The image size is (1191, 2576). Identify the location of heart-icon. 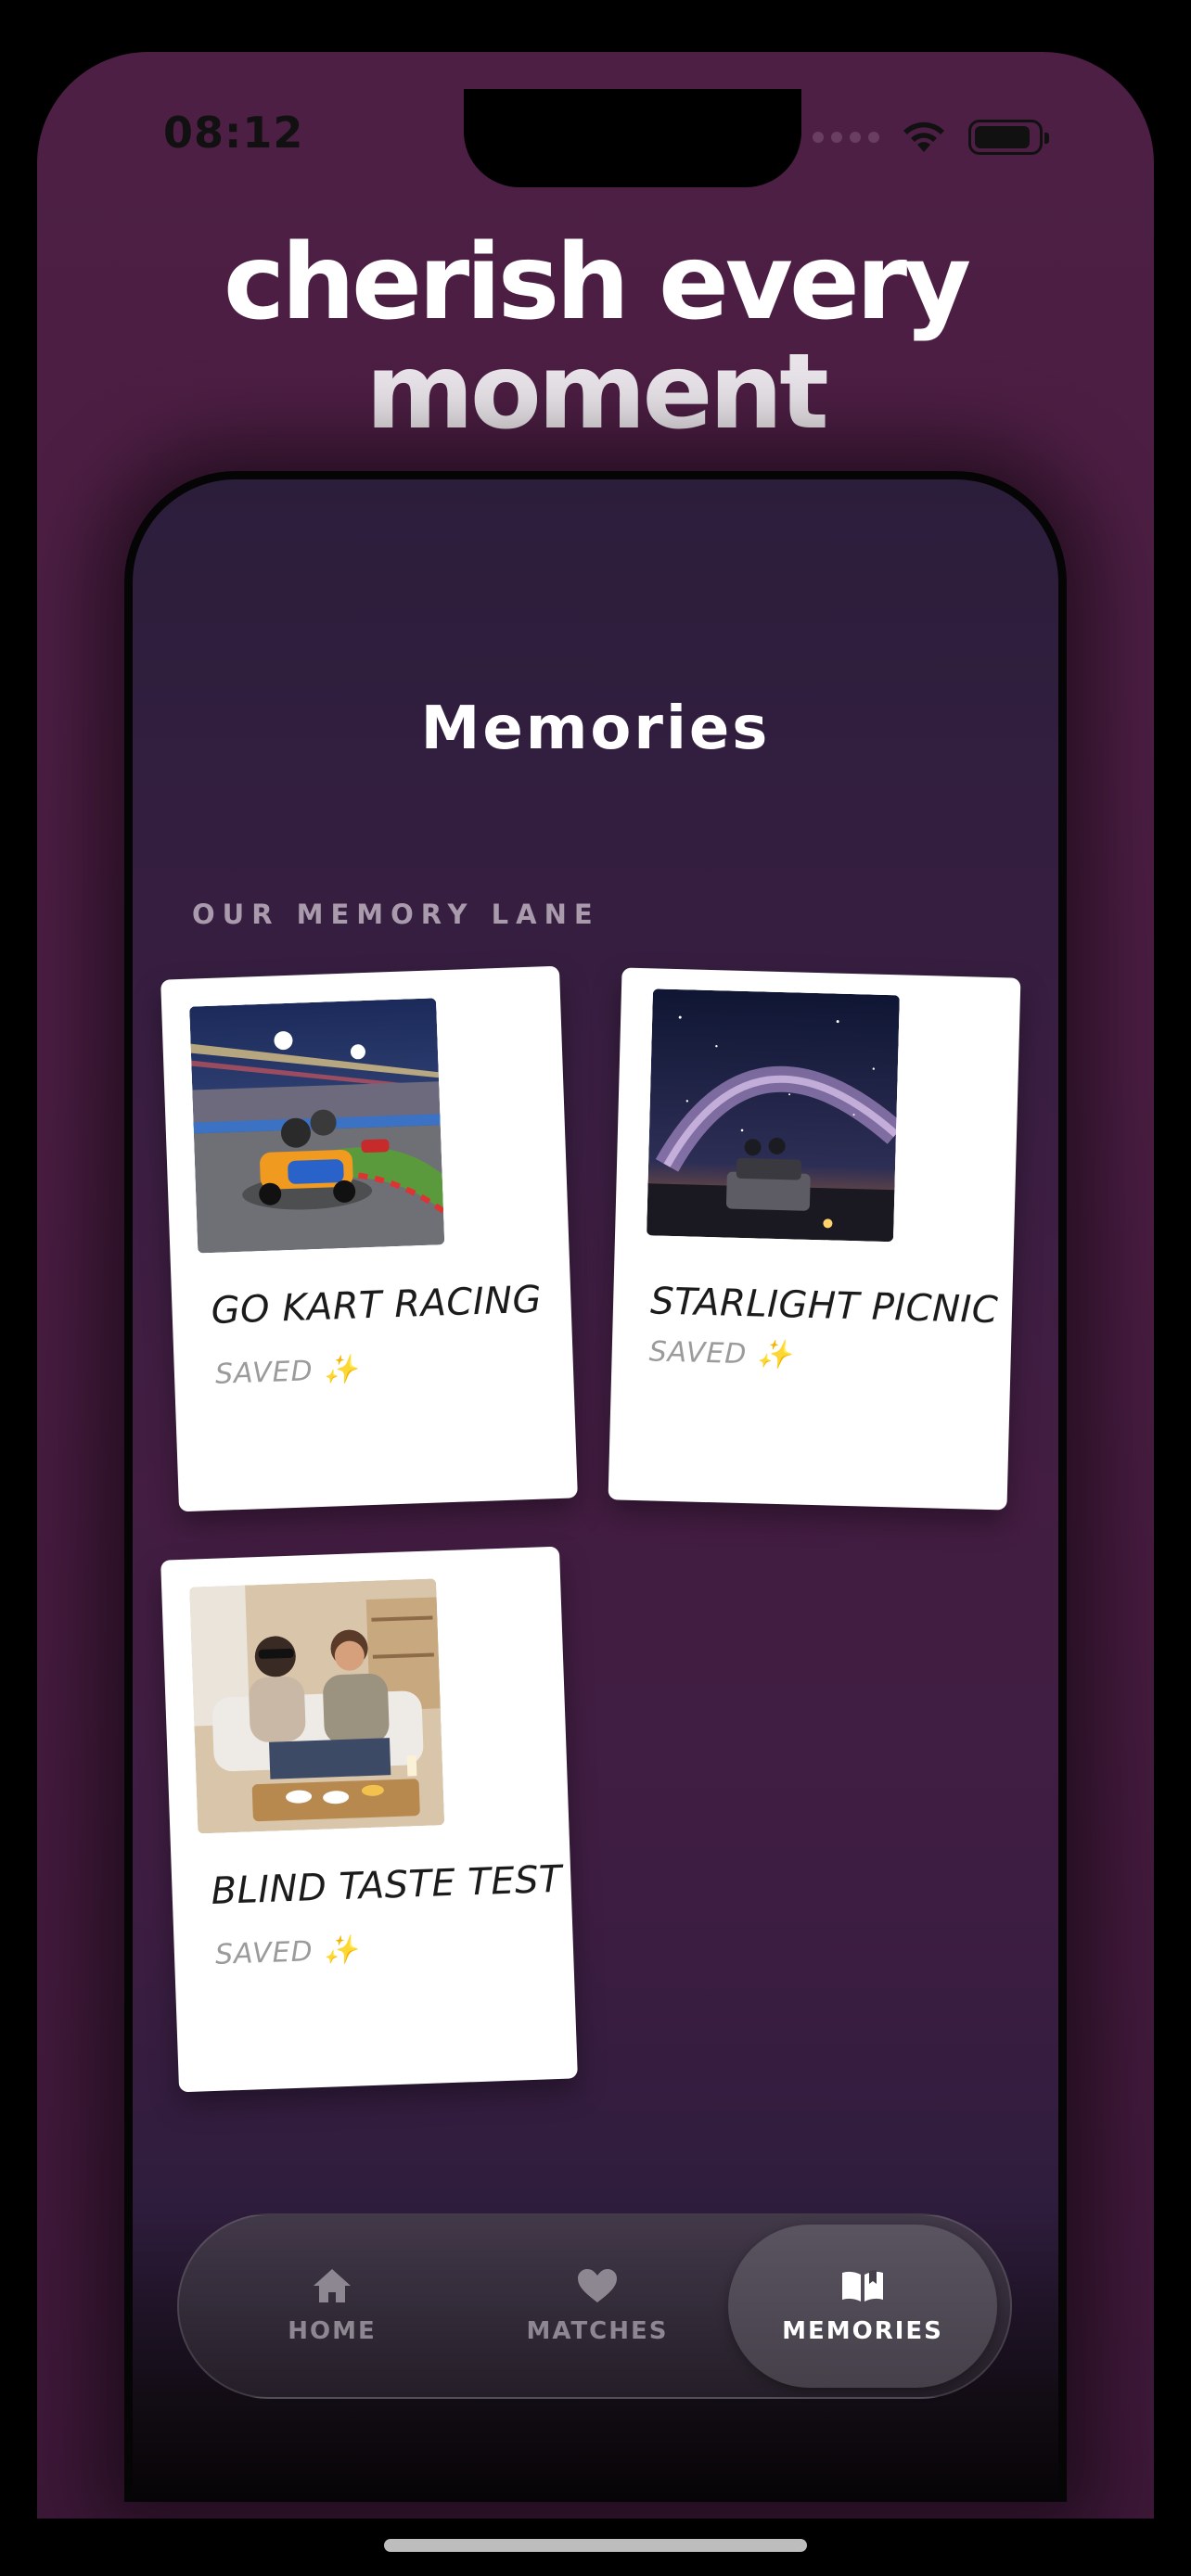
(597, 2285).